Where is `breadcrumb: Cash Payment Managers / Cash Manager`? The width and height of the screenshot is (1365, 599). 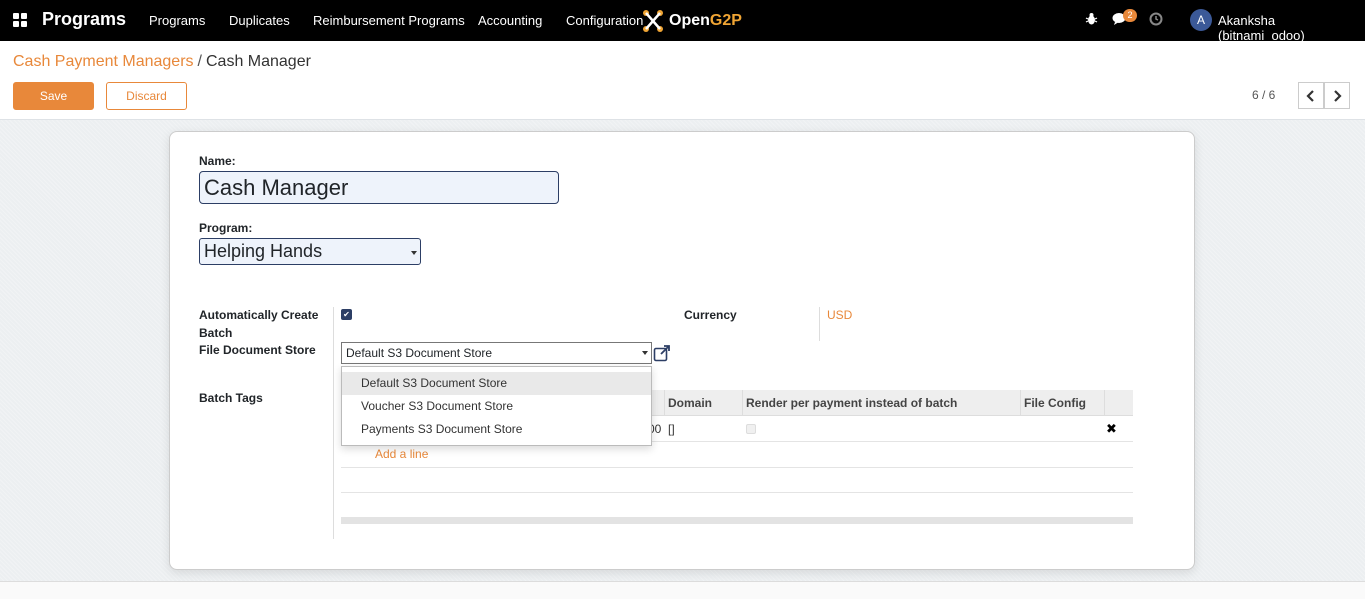 breadcrumb: Cash Payment Managers / Cash Manager is located at coordinates (162, 62).